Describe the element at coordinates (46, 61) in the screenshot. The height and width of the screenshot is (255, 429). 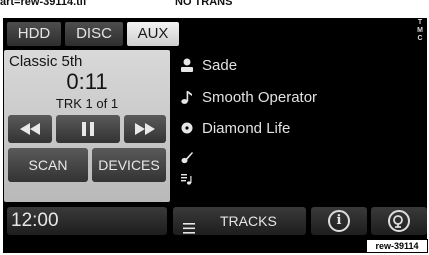
I see `station-name: Classic 5th` at that location.